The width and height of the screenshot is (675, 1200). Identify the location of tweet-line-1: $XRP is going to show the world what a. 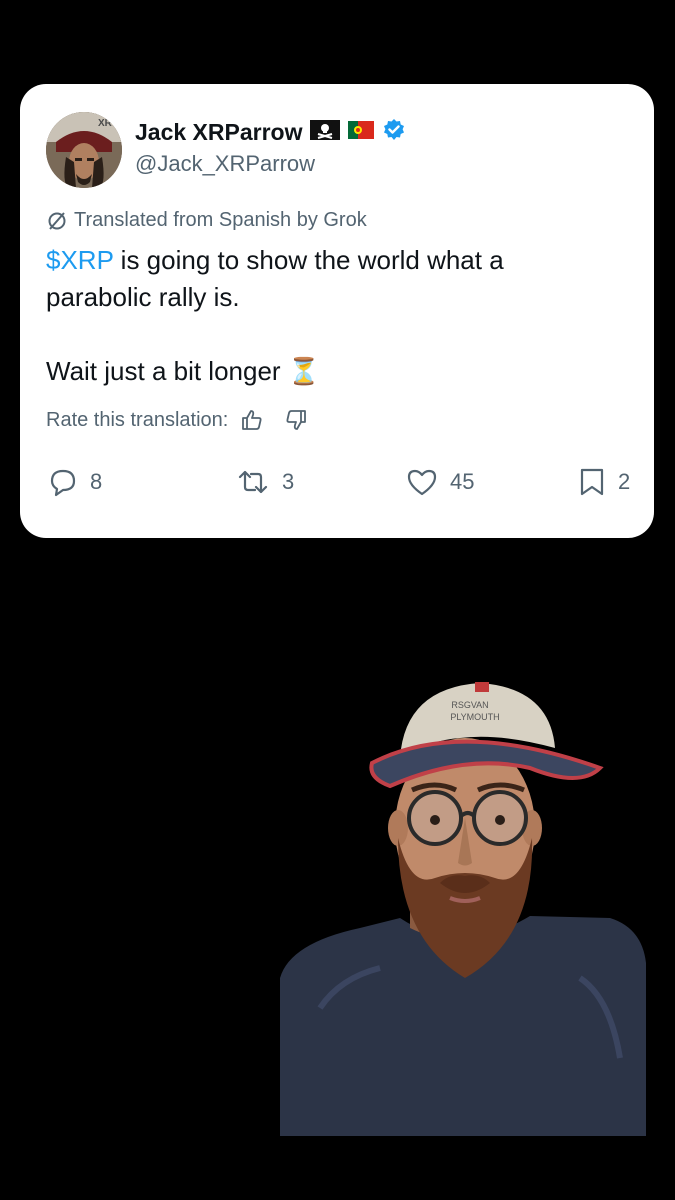
(336, 260).